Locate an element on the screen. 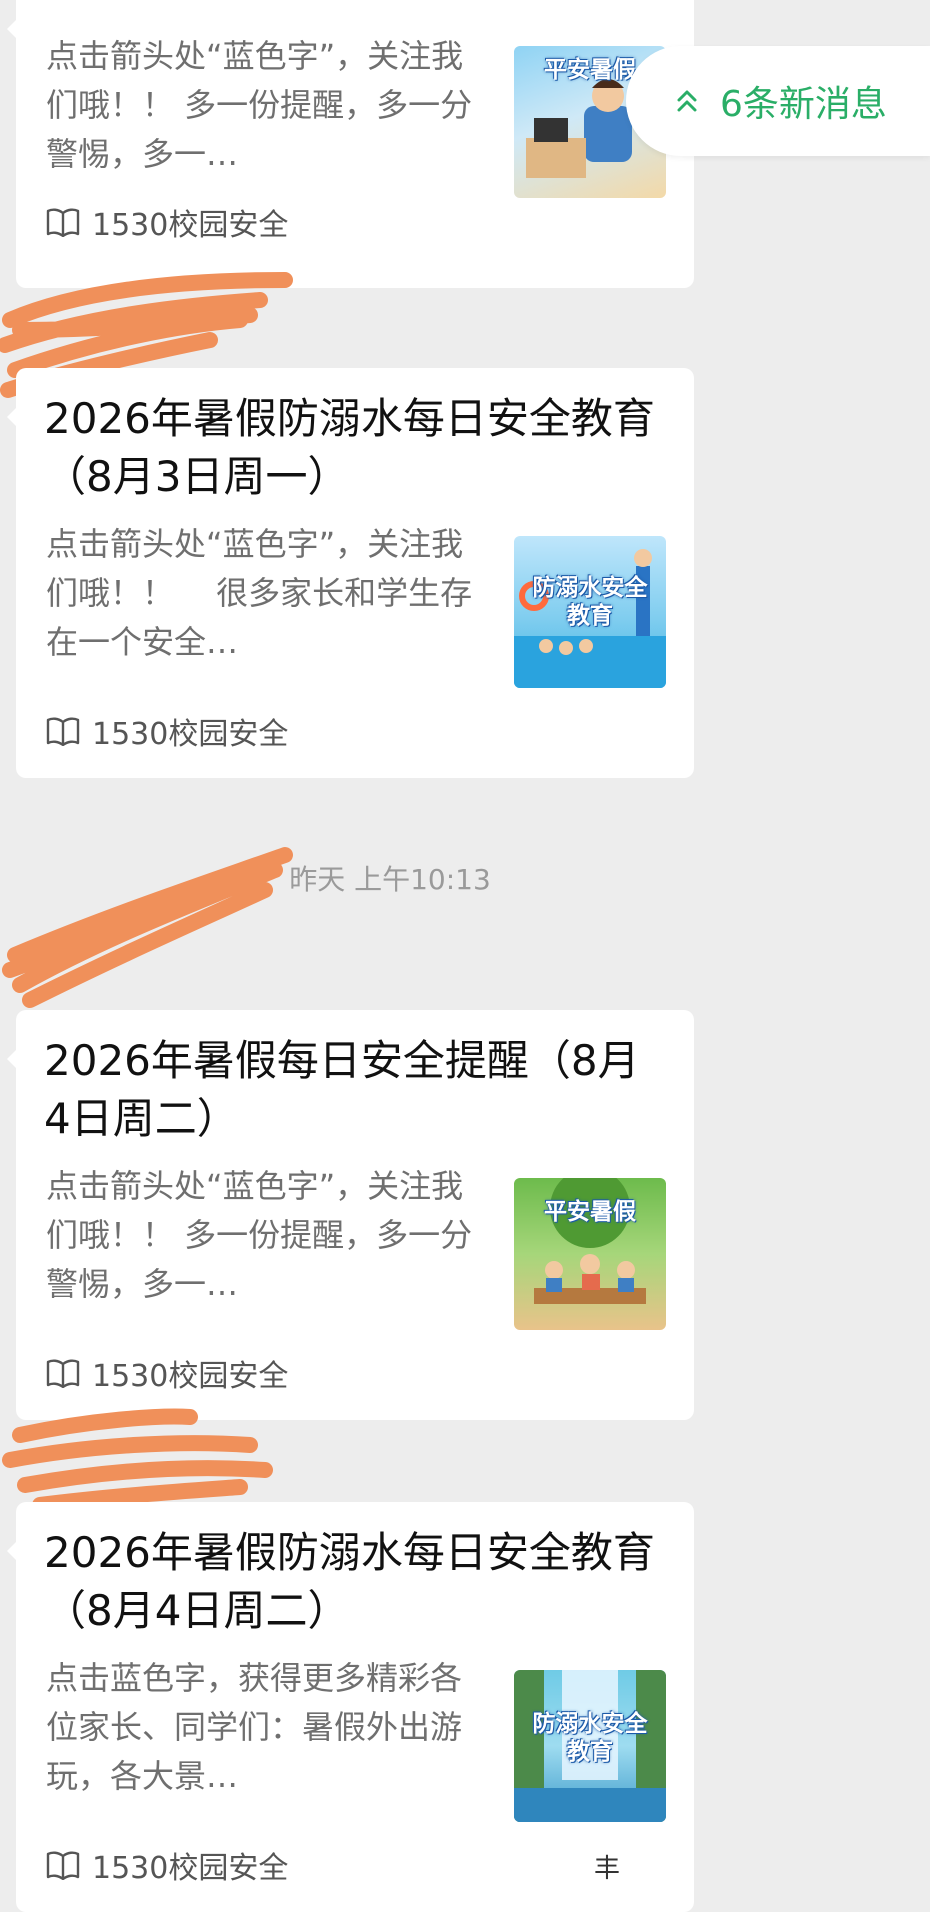 This screenshot has height=1912, width=930. new-messages-label: 6条新消息 is located at coordinates (803, 104).